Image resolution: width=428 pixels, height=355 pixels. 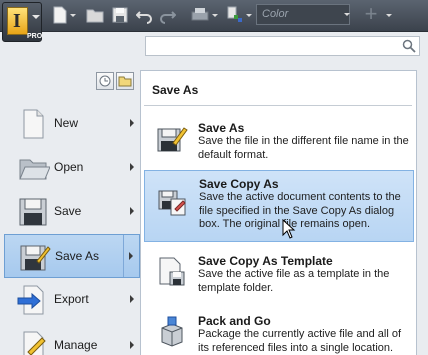 I want to click on search-input, so click(x=282, y=46).